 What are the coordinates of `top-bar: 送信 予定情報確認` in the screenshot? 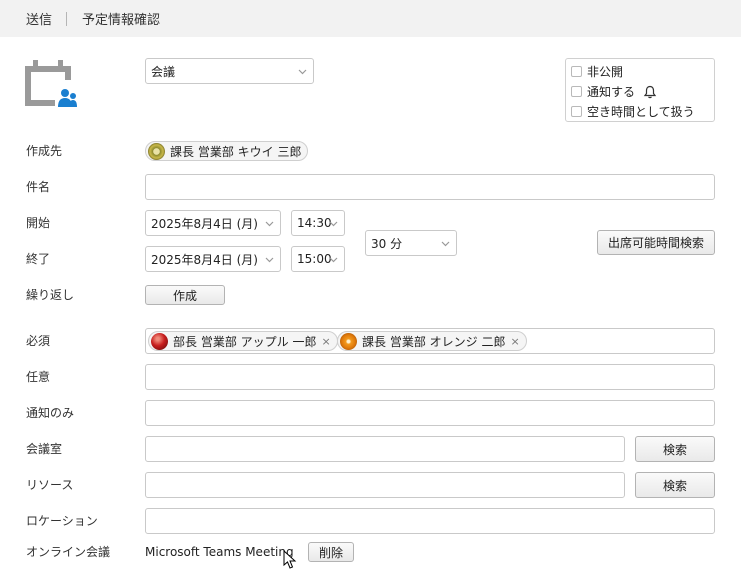 It's located at (370, 18).